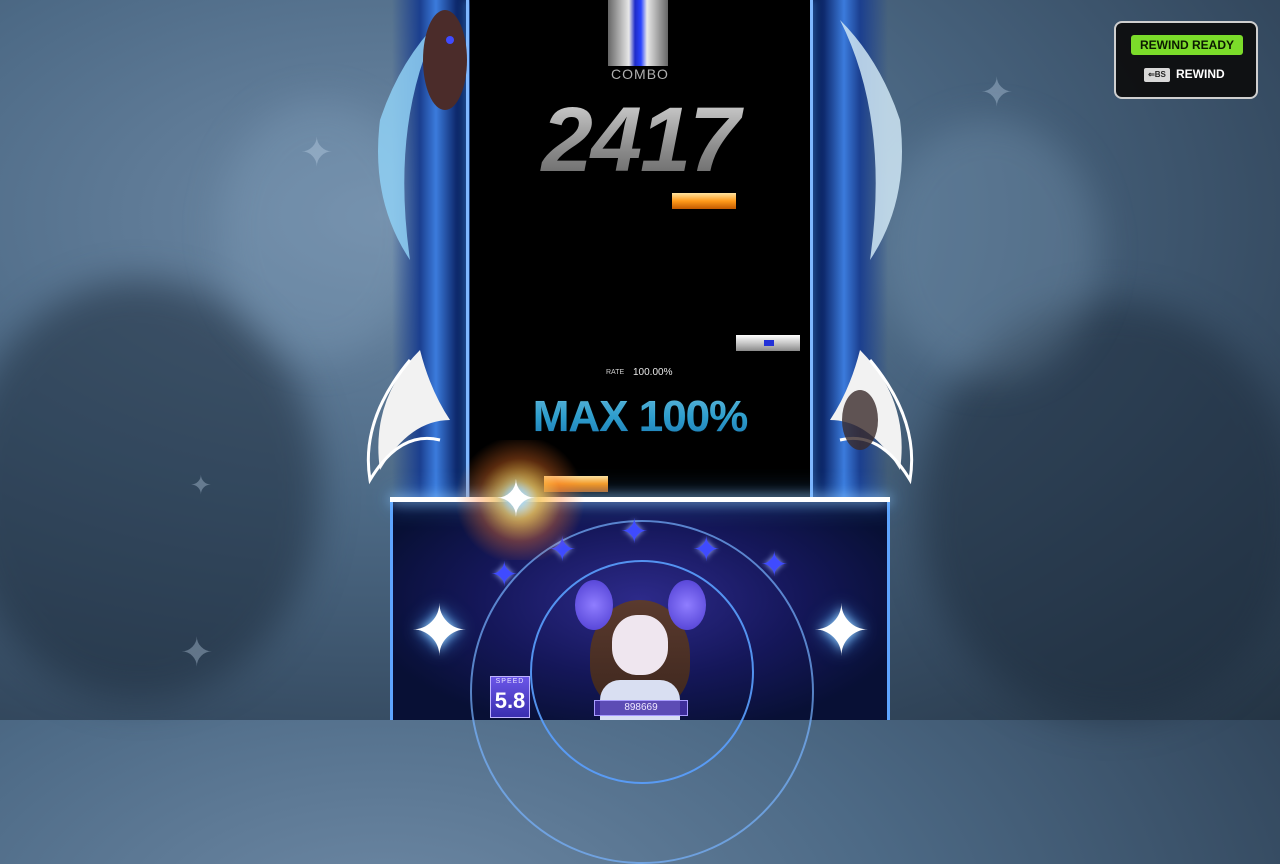  I want to click on speed-value: 5.8, so click(510, 700).